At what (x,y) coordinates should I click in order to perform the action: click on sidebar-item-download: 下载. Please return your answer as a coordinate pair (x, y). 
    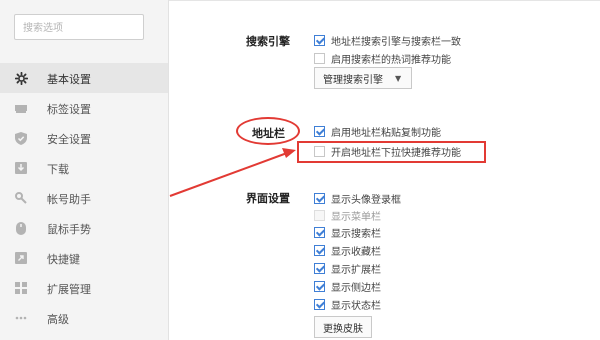
    Looking at the image, I should click on (84, 168).